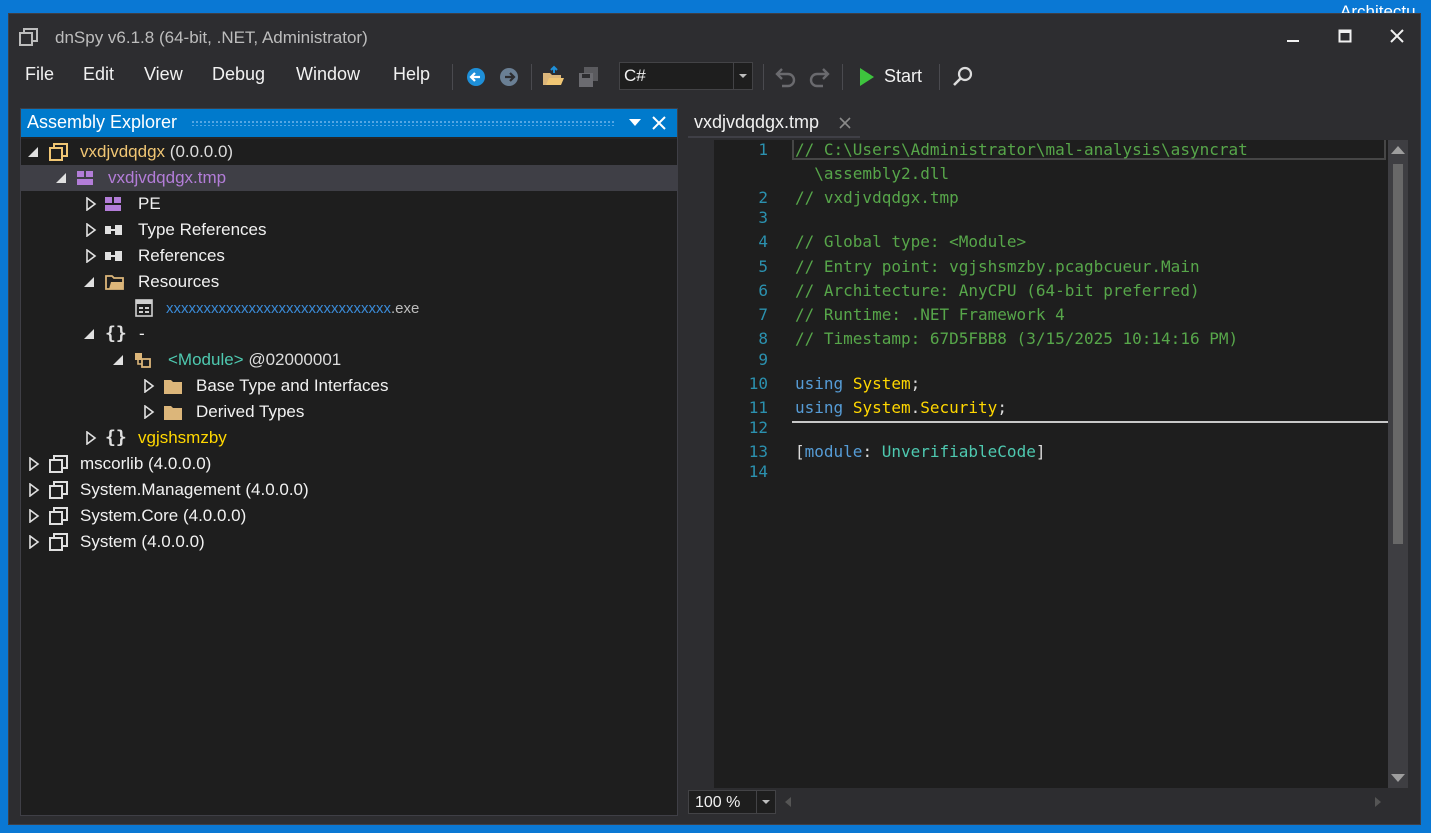 This screenshot has height=833, width=1431. I want to click on menu-edit: Edit, so click(98, 74).